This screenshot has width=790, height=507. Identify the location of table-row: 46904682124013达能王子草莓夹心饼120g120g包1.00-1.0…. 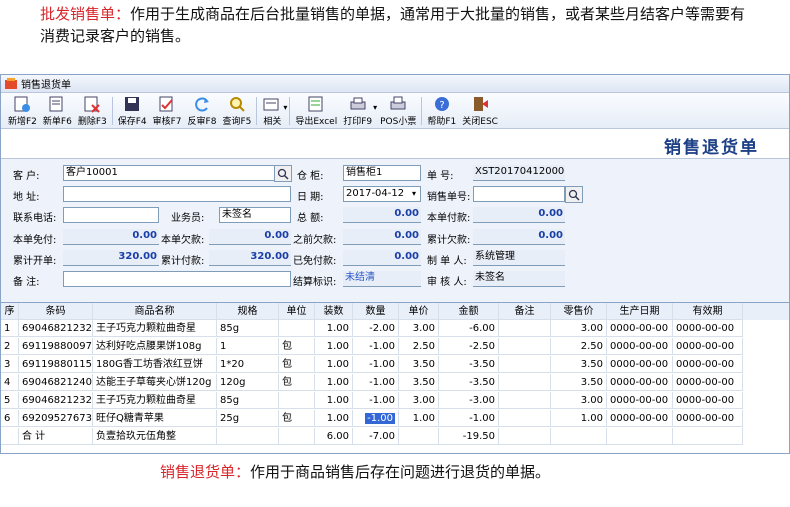
(395, 382).